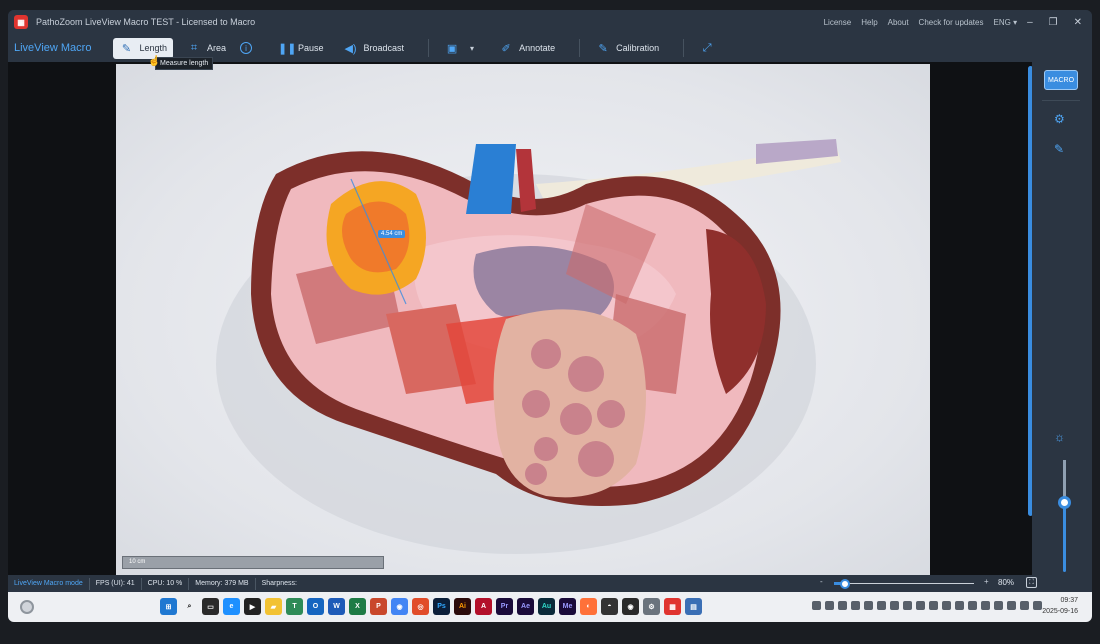  What do you see at coordinates (168, 606) in the screenshot?
I see `start-icon: ⊞` at bounding box center [168, 606].